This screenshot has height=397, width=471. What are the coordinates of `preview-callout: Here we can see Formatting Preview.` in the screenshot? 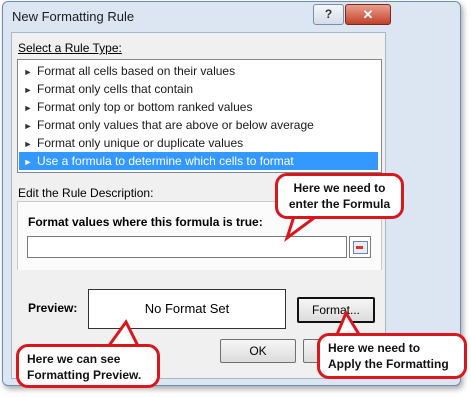 It's located at (88, 366).